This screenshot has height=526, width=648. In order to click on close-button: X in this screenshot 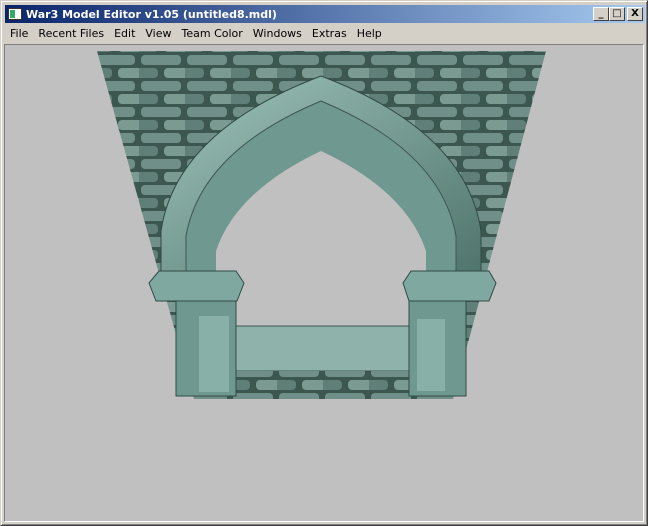, I will do `click(635, 14)`.